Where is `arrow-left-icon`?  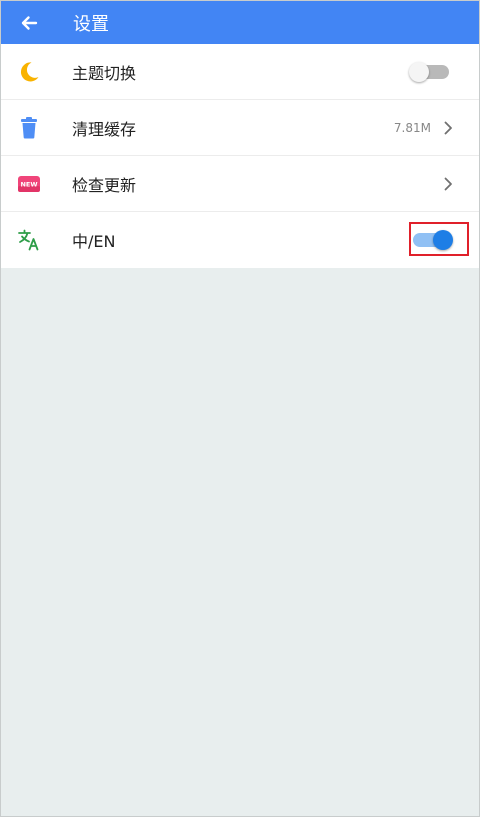
arrow-left-icon is located at coordinates (29, 22).